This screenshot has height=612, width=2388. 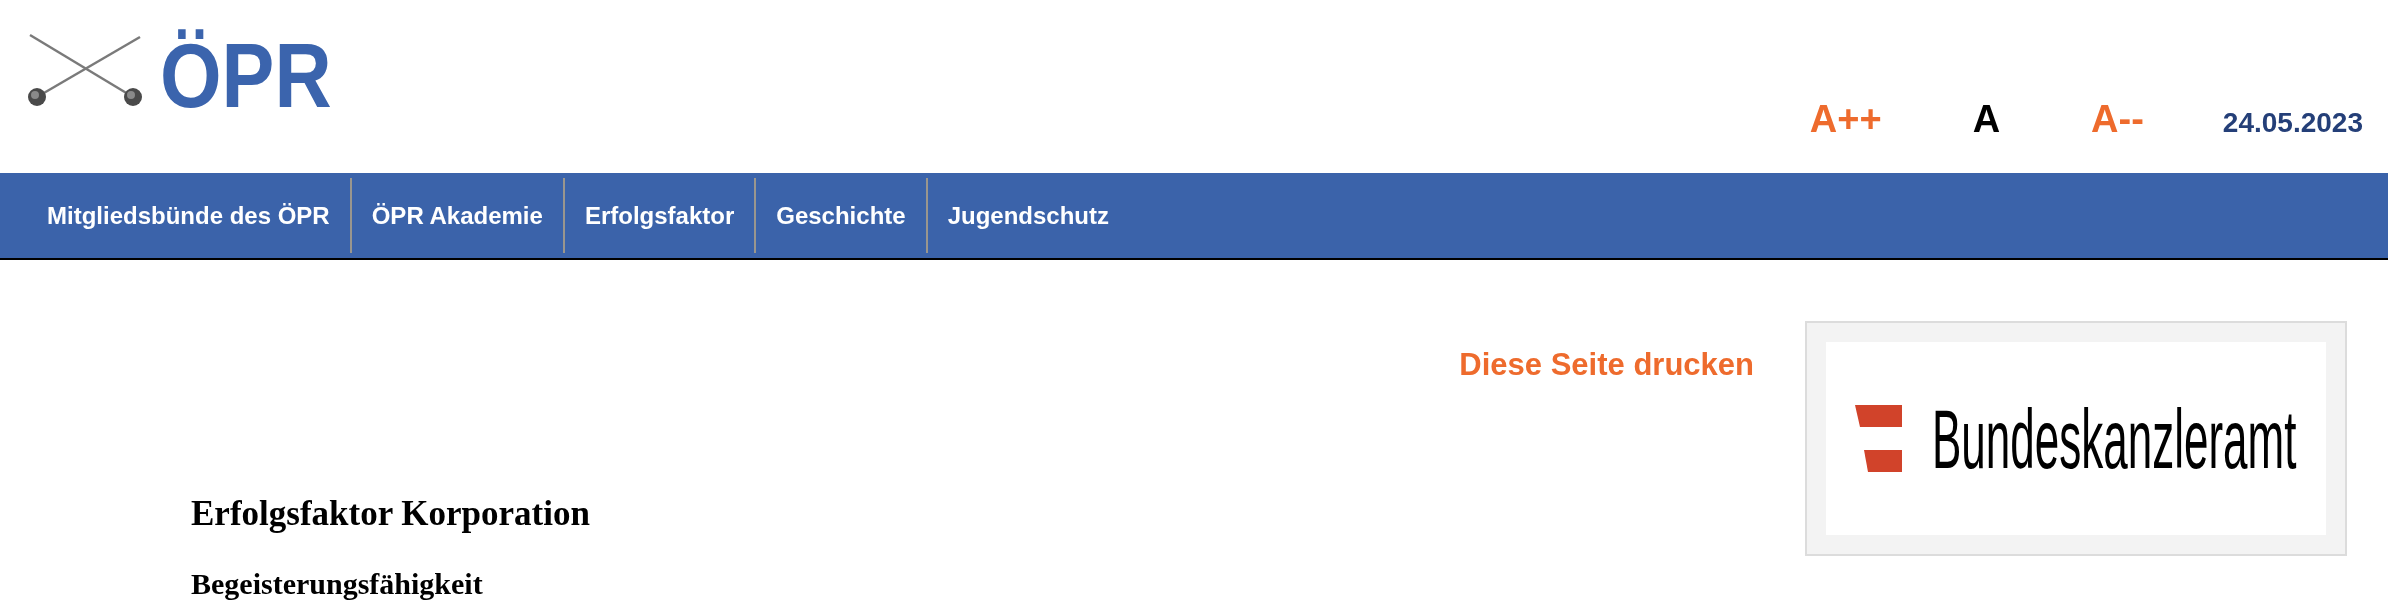 What do you see at coordinates (2117, 120) in the screenshot?
I see `font-size-button: A--` at bounding box center [2117, 120].